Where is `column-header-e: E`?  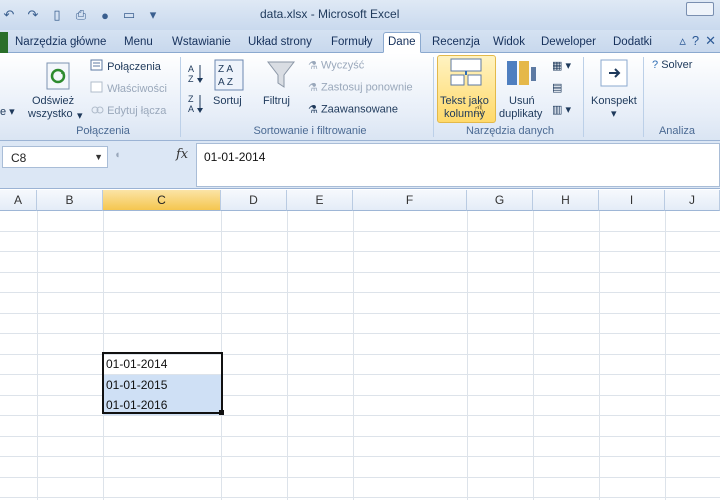
column-header-e: E is located at coordinates (320, 200).